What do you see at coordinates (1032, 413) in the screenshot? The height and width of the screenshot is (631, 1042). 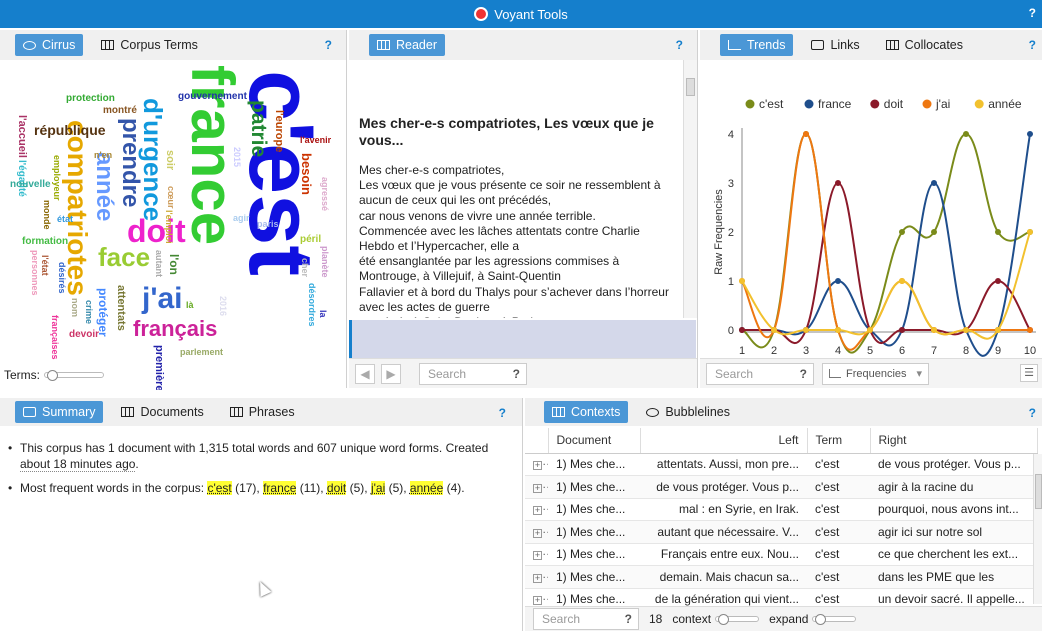 I see `contexts-help-icon: ?` at bounding box center [1032, 413].